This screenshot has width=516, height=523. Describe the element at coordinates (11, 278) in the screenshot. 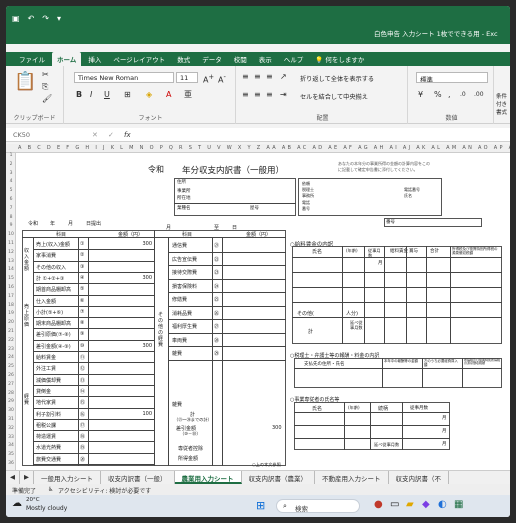

I see `row-number: 15` at that location.